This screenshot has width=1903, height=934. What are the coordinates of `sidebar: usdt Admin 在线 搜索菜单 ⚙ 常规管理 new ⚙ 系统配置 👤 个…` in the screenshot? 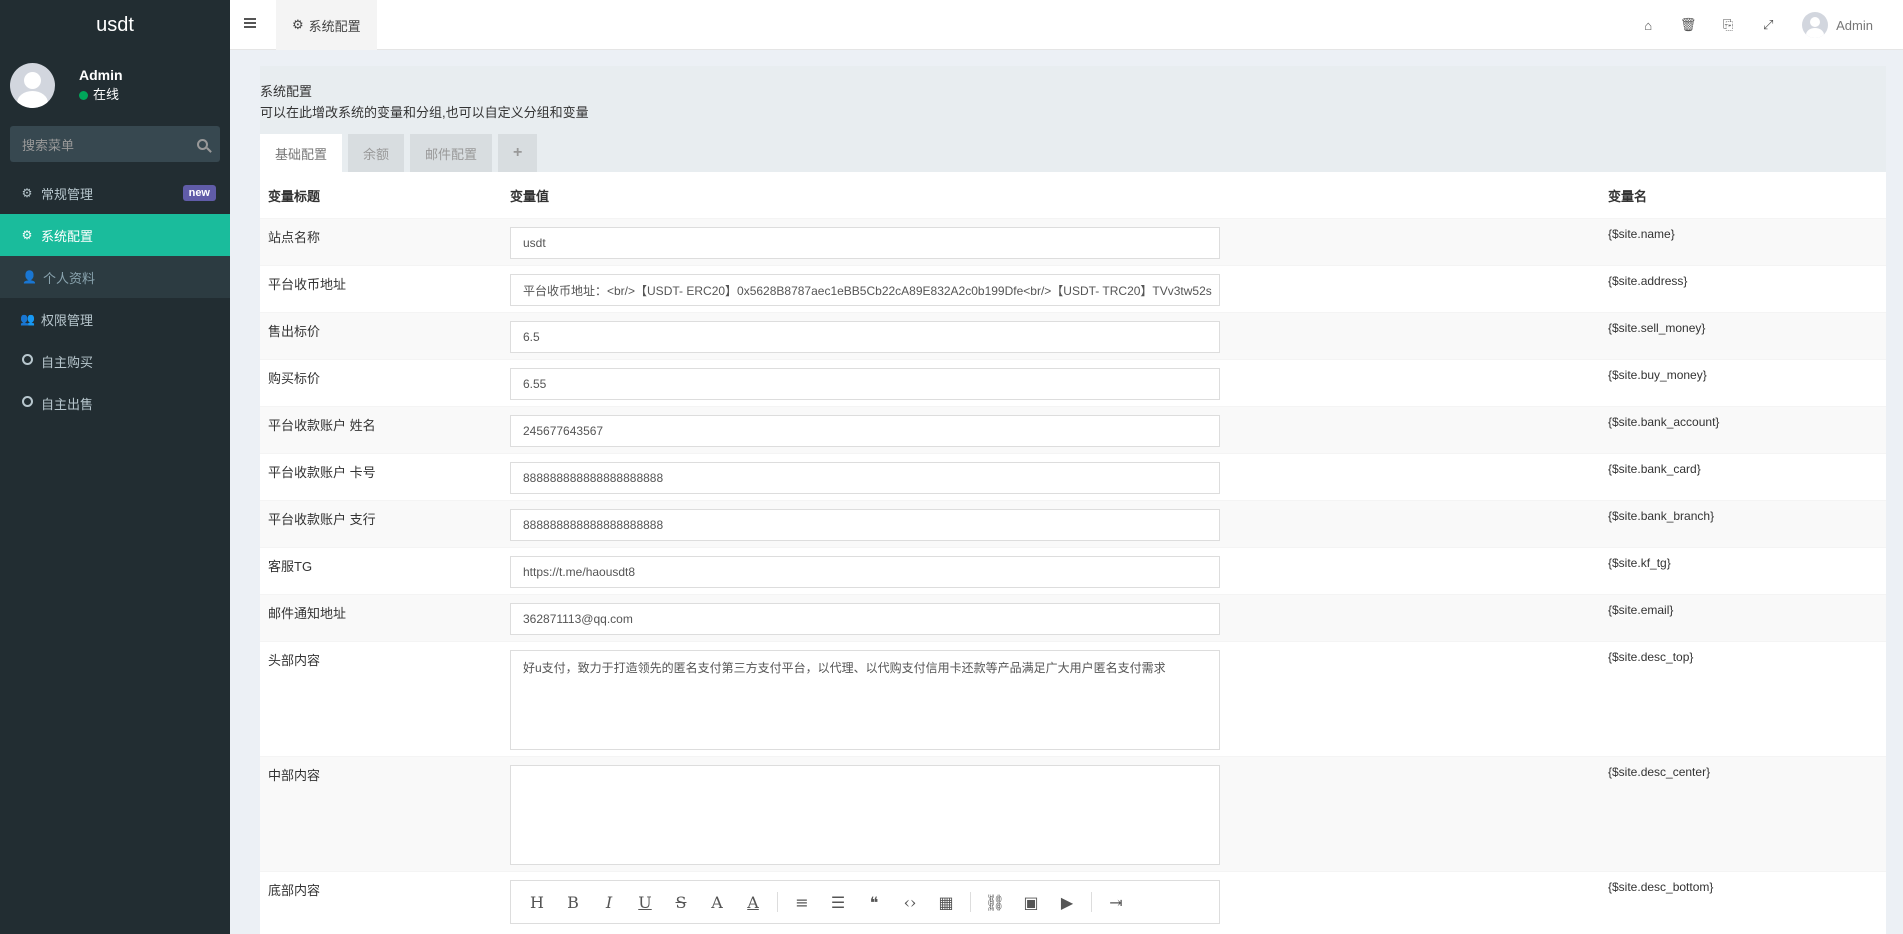 It's located at (115, 467).